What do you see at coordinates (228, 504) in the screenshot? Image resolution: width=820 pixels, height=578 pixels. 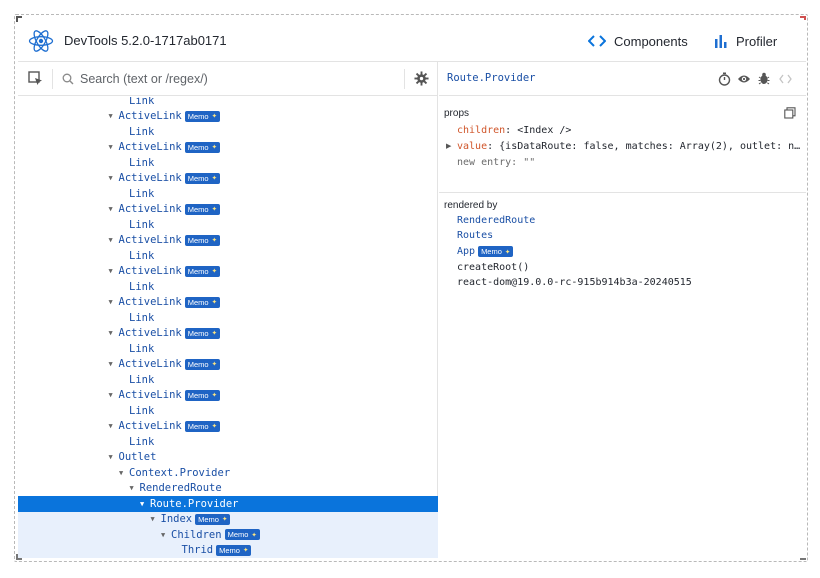 I see `tree-row: ▼ Route.Provider` at bounding box center [228, 504].